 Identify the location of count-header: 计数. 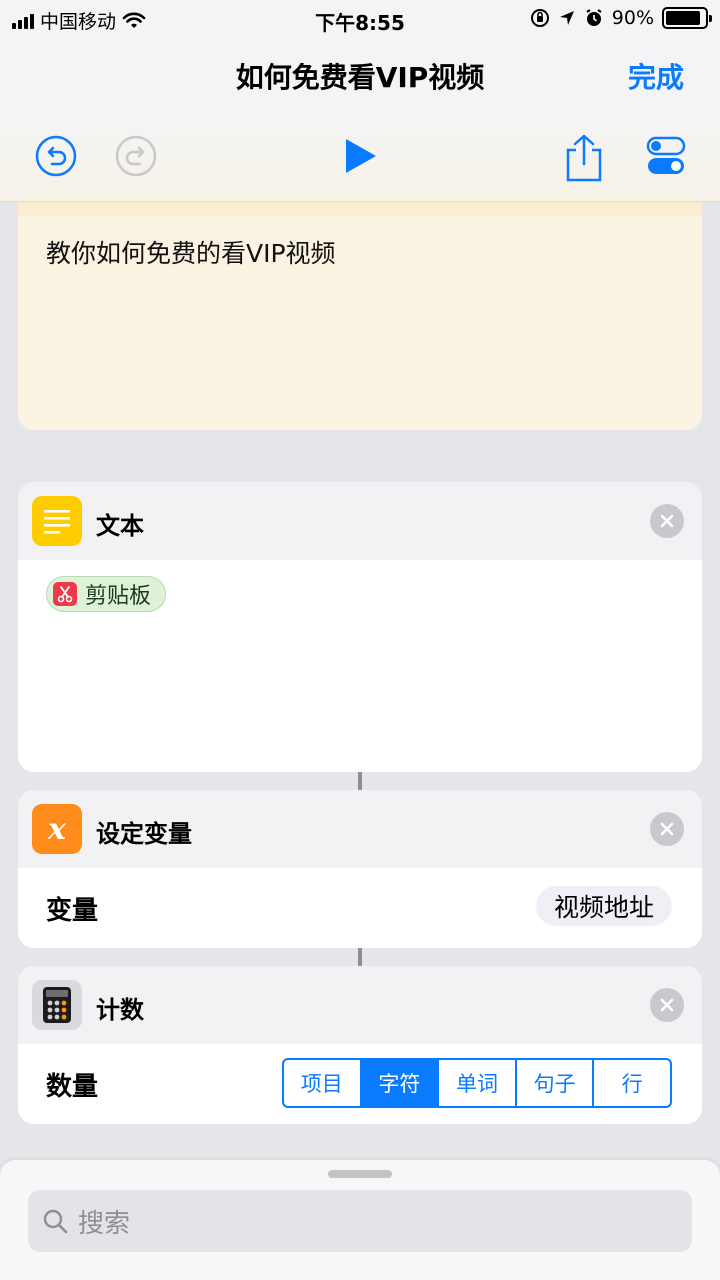
(360, 1005).